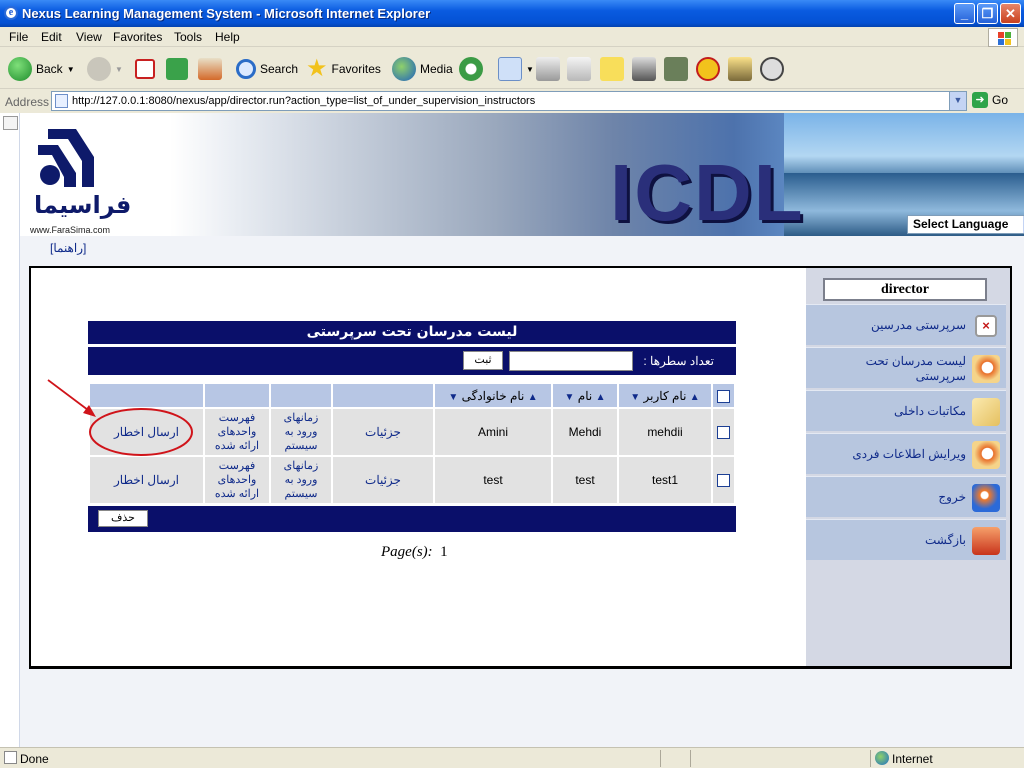 This screenshot has width=1024, height=768. Describe the element at coordinates (123, 518) in the screenshot. I see `delete-button: حذف` at that location.